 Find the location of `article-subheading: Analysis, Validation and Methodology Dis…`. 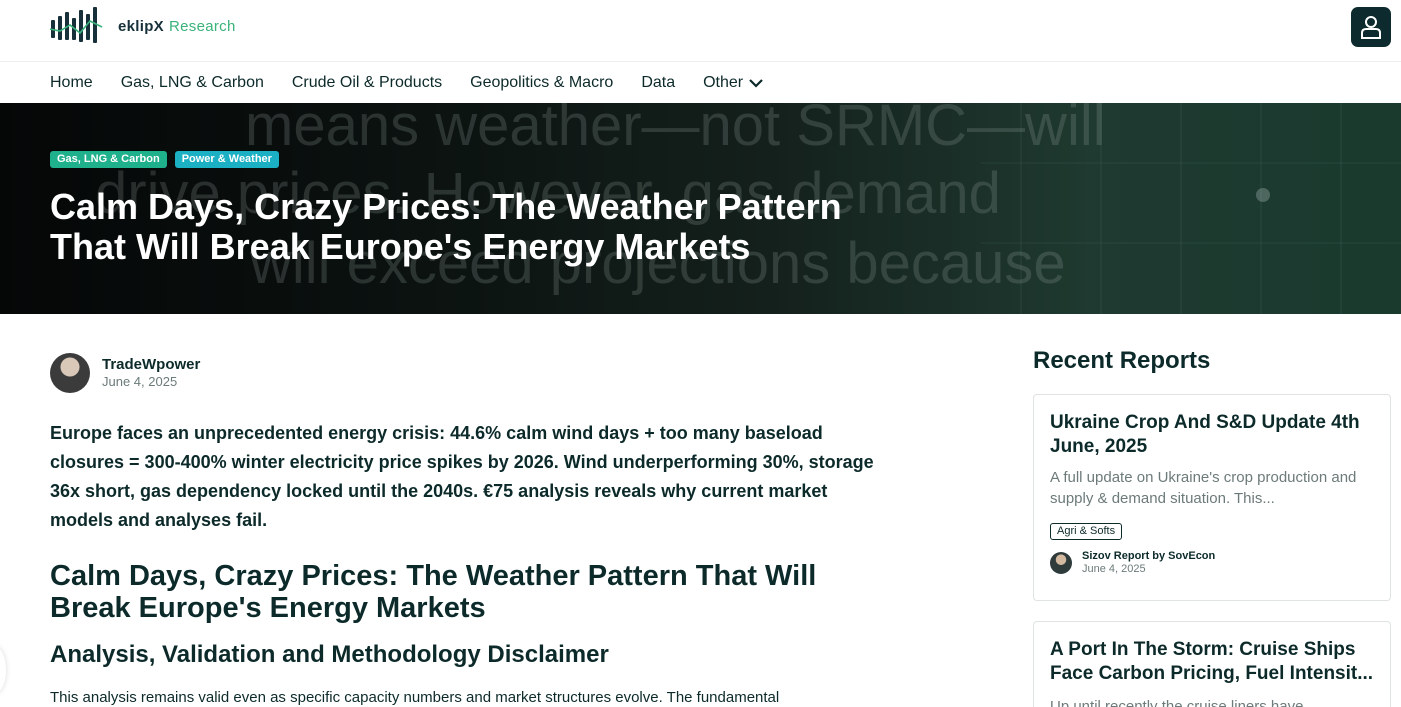

article-subheading: Analysis, Validation and Methodology Dis… is located at coordinates (329, 654).